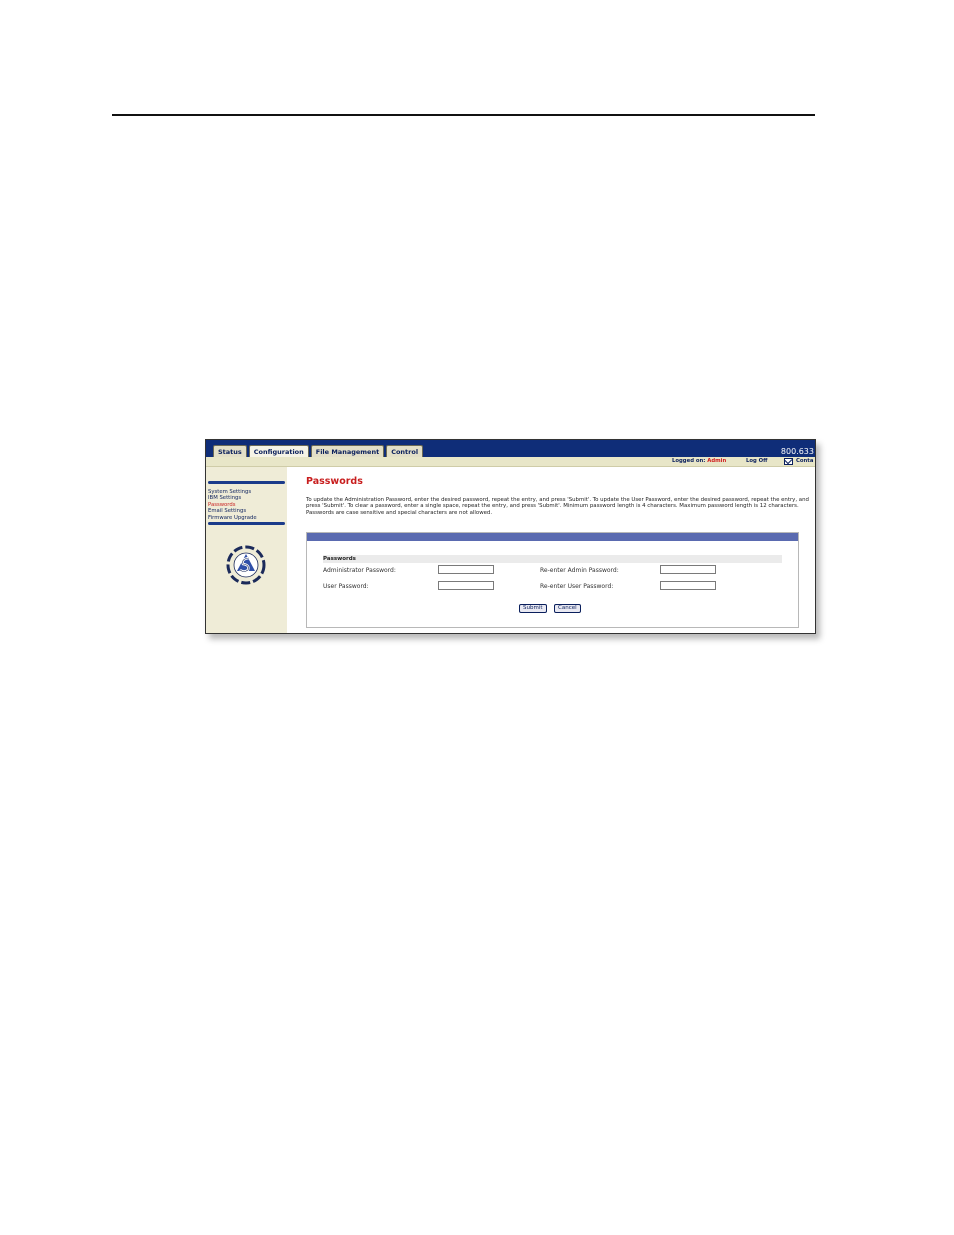 Image resolution: width=954 pixels, height=1235 pixels. What do you see at coordinates (756, 461) in the screenshot?
I see `log-off-link: Log Off` at bounding box center [756, 461].